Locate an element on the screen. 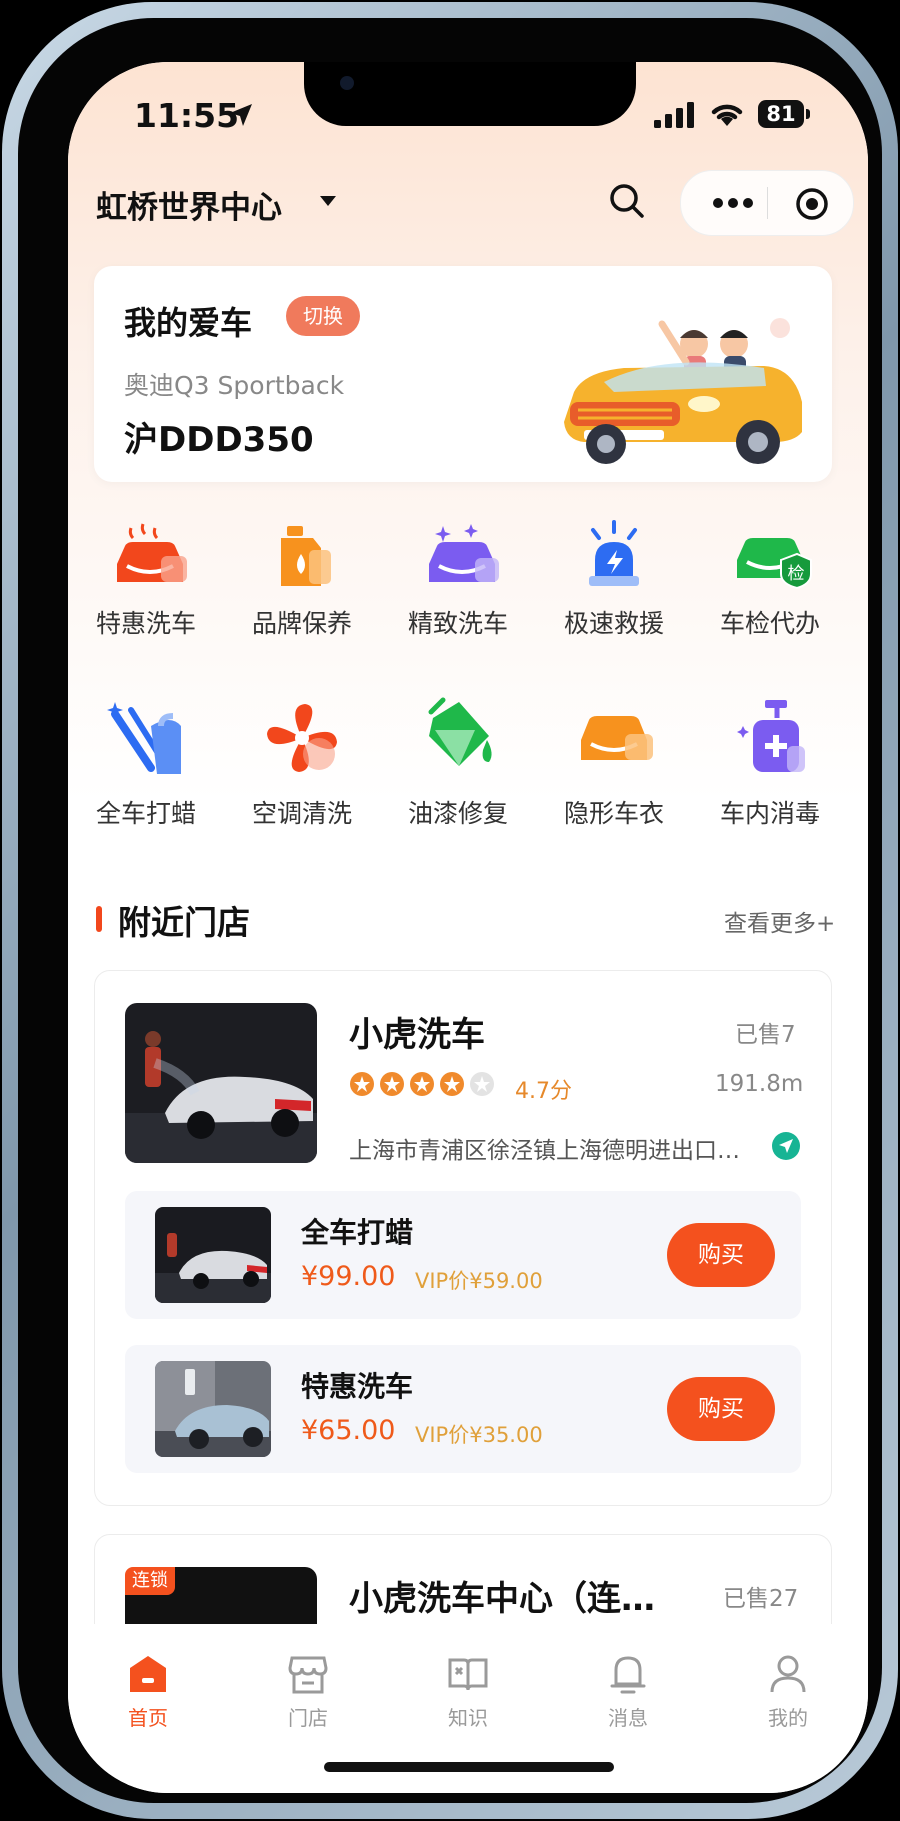  oil-can-icon is located at coordinates (306, 556).